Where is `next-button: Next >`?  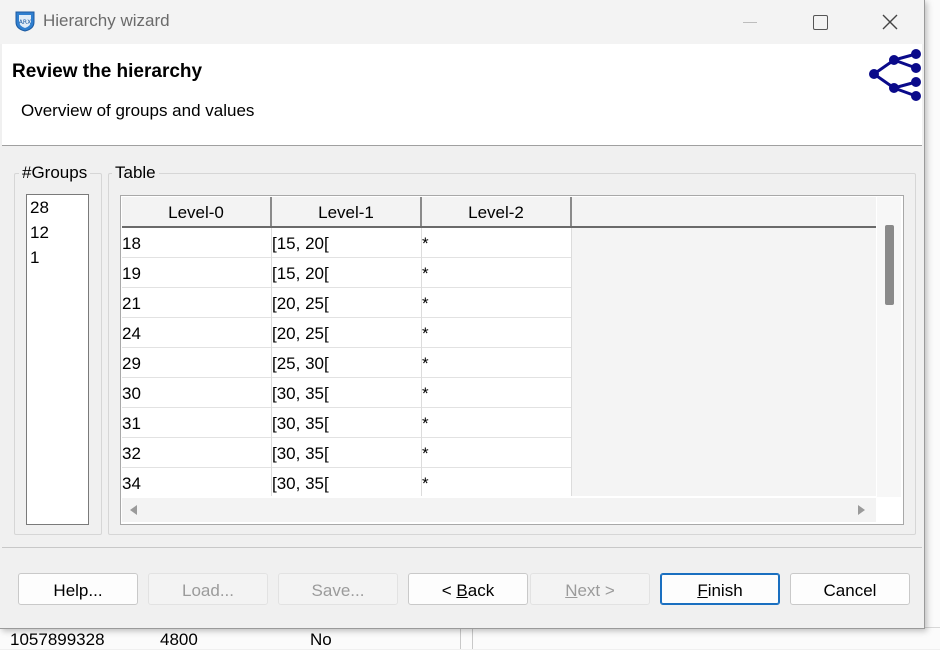
next-button: Next > is located at coordinates (590, 589).